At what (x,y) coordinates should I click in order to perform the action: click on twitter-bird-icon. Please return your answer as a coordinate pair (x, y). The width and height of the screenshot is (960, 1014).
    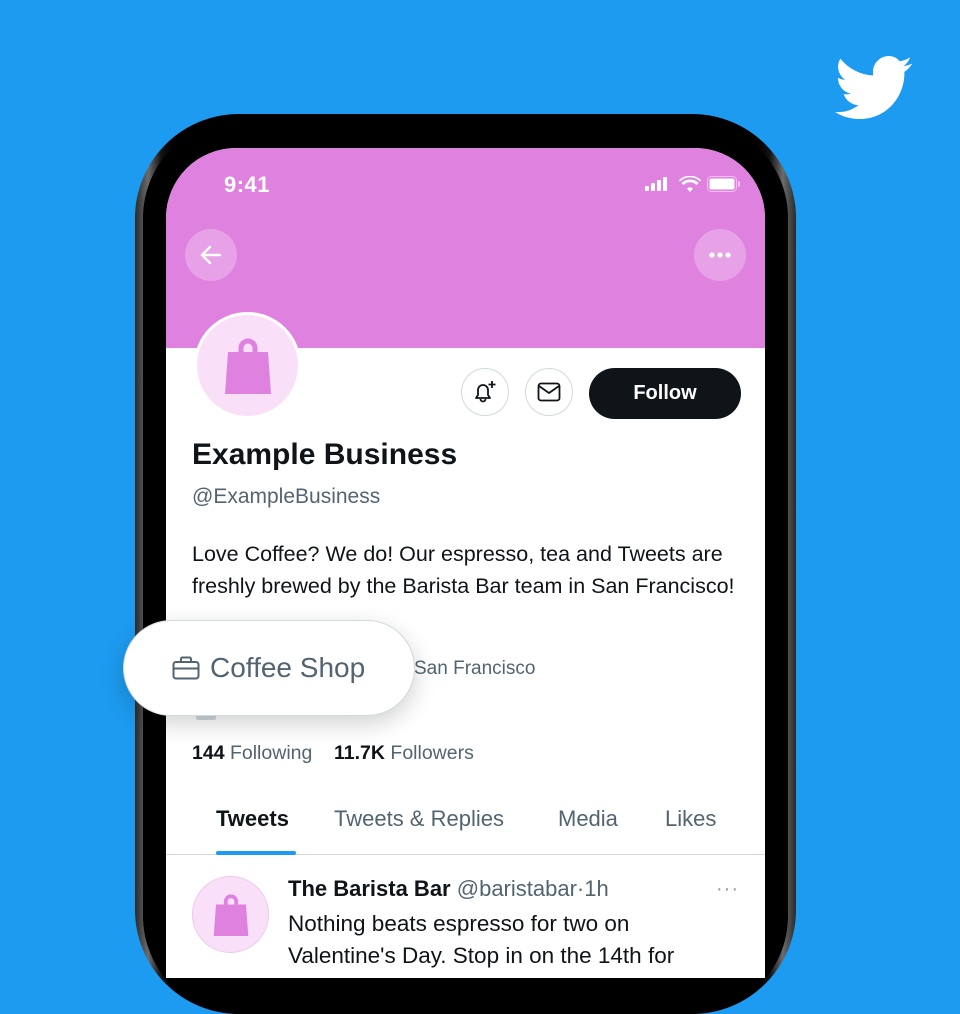
    Looking at the image, I should click on (873, 88).